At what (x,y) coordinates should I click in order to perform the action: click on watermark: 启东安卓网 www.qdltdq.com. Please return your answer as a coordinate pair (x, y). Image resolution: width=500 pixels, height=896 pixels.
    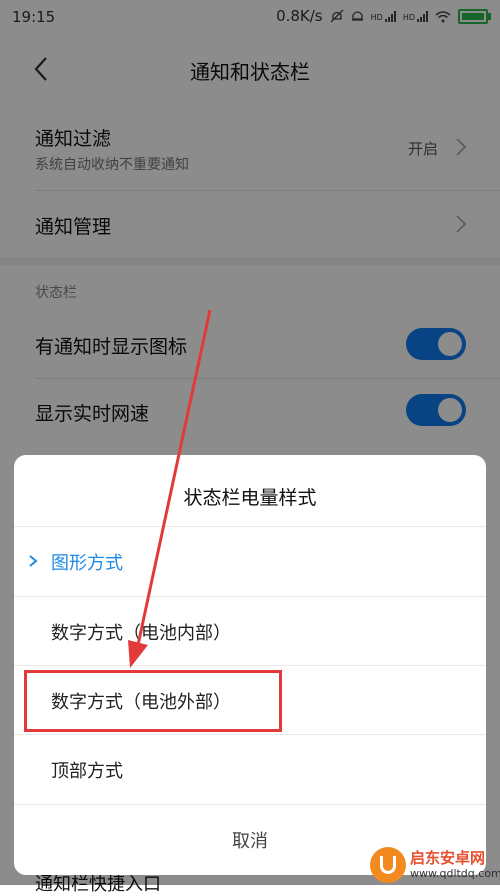
    Looking at the image, I should click on (435, 865).